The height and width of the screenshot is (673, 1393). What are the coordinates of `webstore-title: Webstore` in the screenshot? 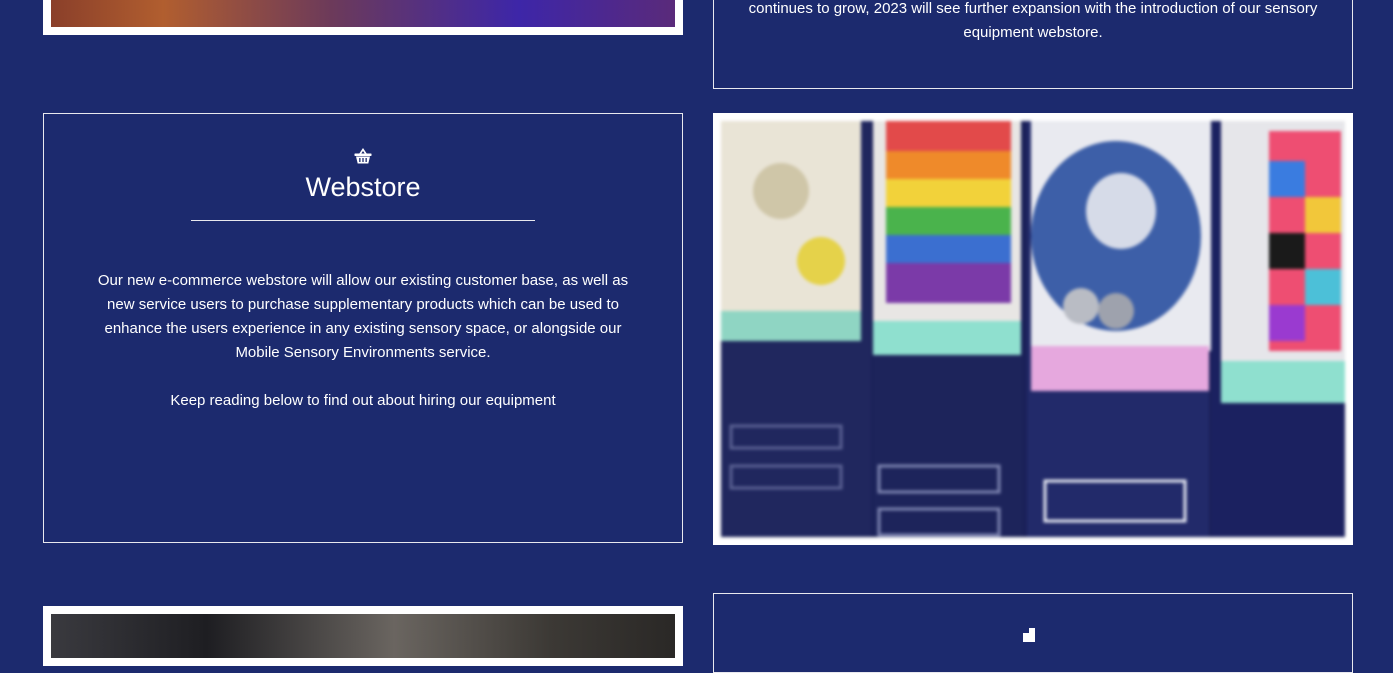 It's located at (363, 187).